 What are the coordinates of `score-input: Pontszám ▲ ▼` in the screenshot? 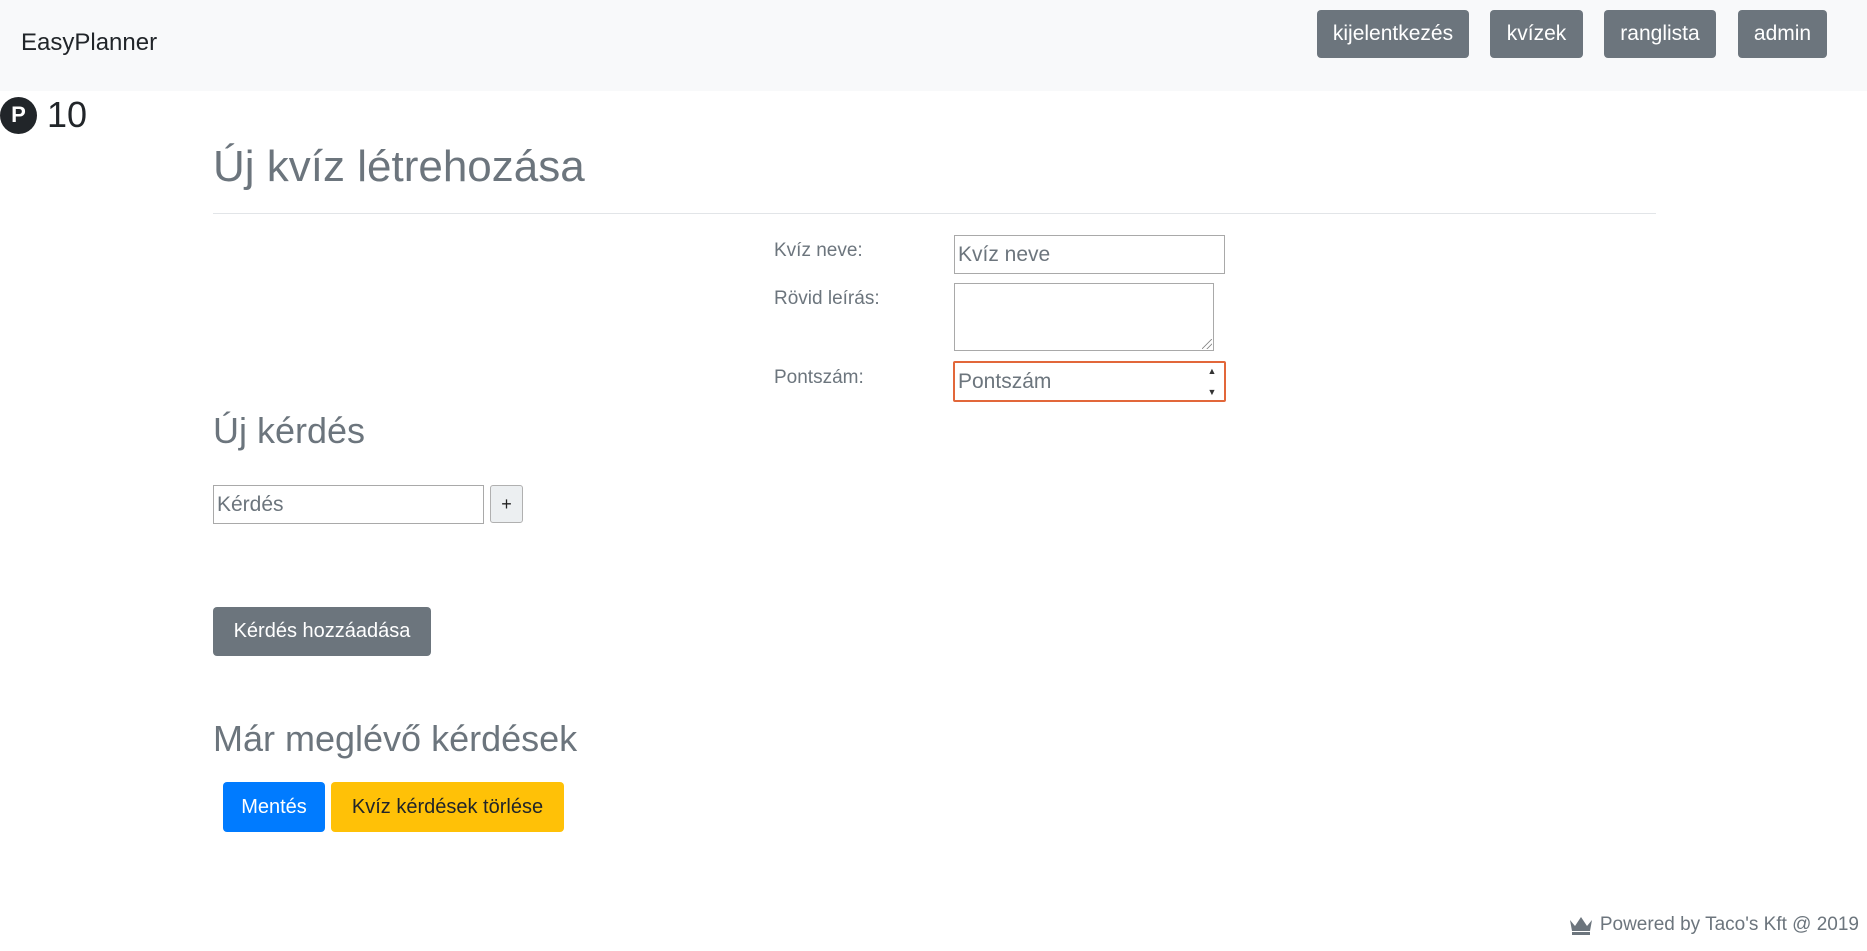 It's located at (1089, 381).